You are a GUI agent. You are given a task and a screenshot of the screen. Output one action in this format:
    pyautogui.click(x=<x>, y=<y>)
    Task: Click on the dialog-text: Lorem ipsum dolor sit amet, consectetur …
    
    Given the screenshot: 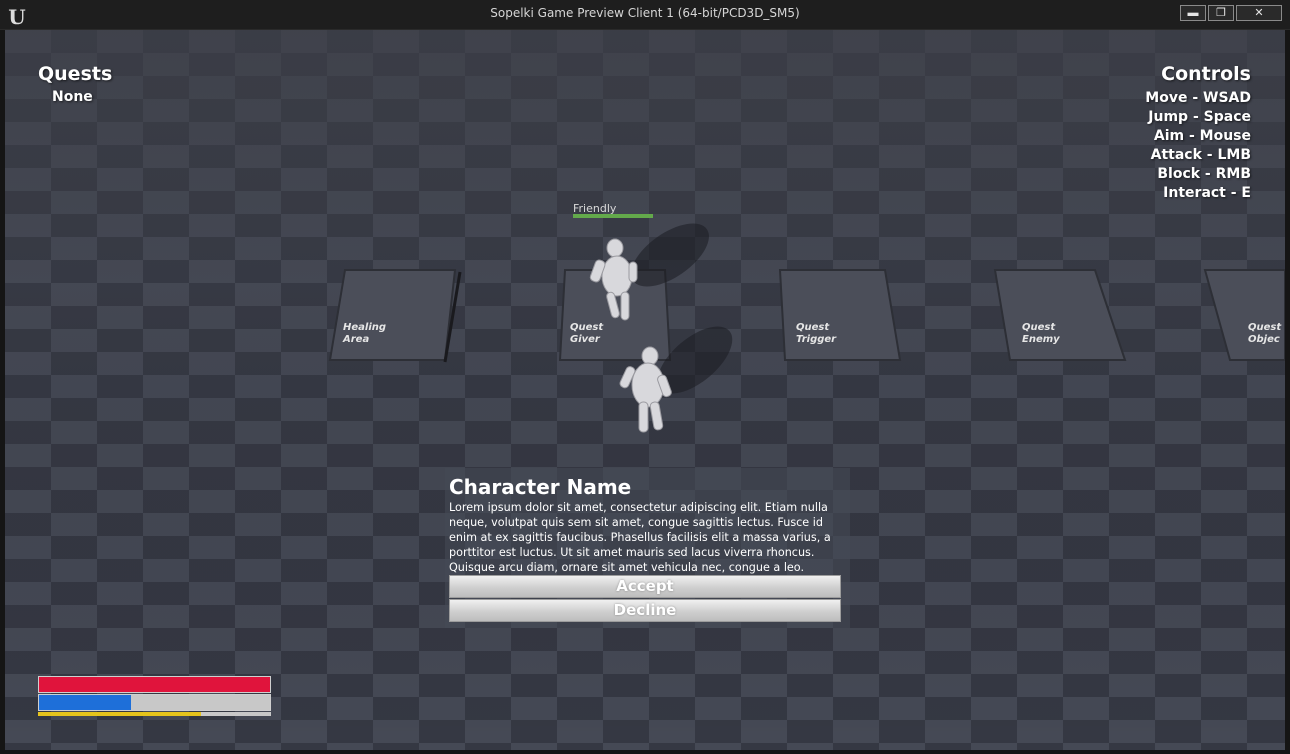 What is the action you would take?
    pyautogui.click(x=640, y=537)
    